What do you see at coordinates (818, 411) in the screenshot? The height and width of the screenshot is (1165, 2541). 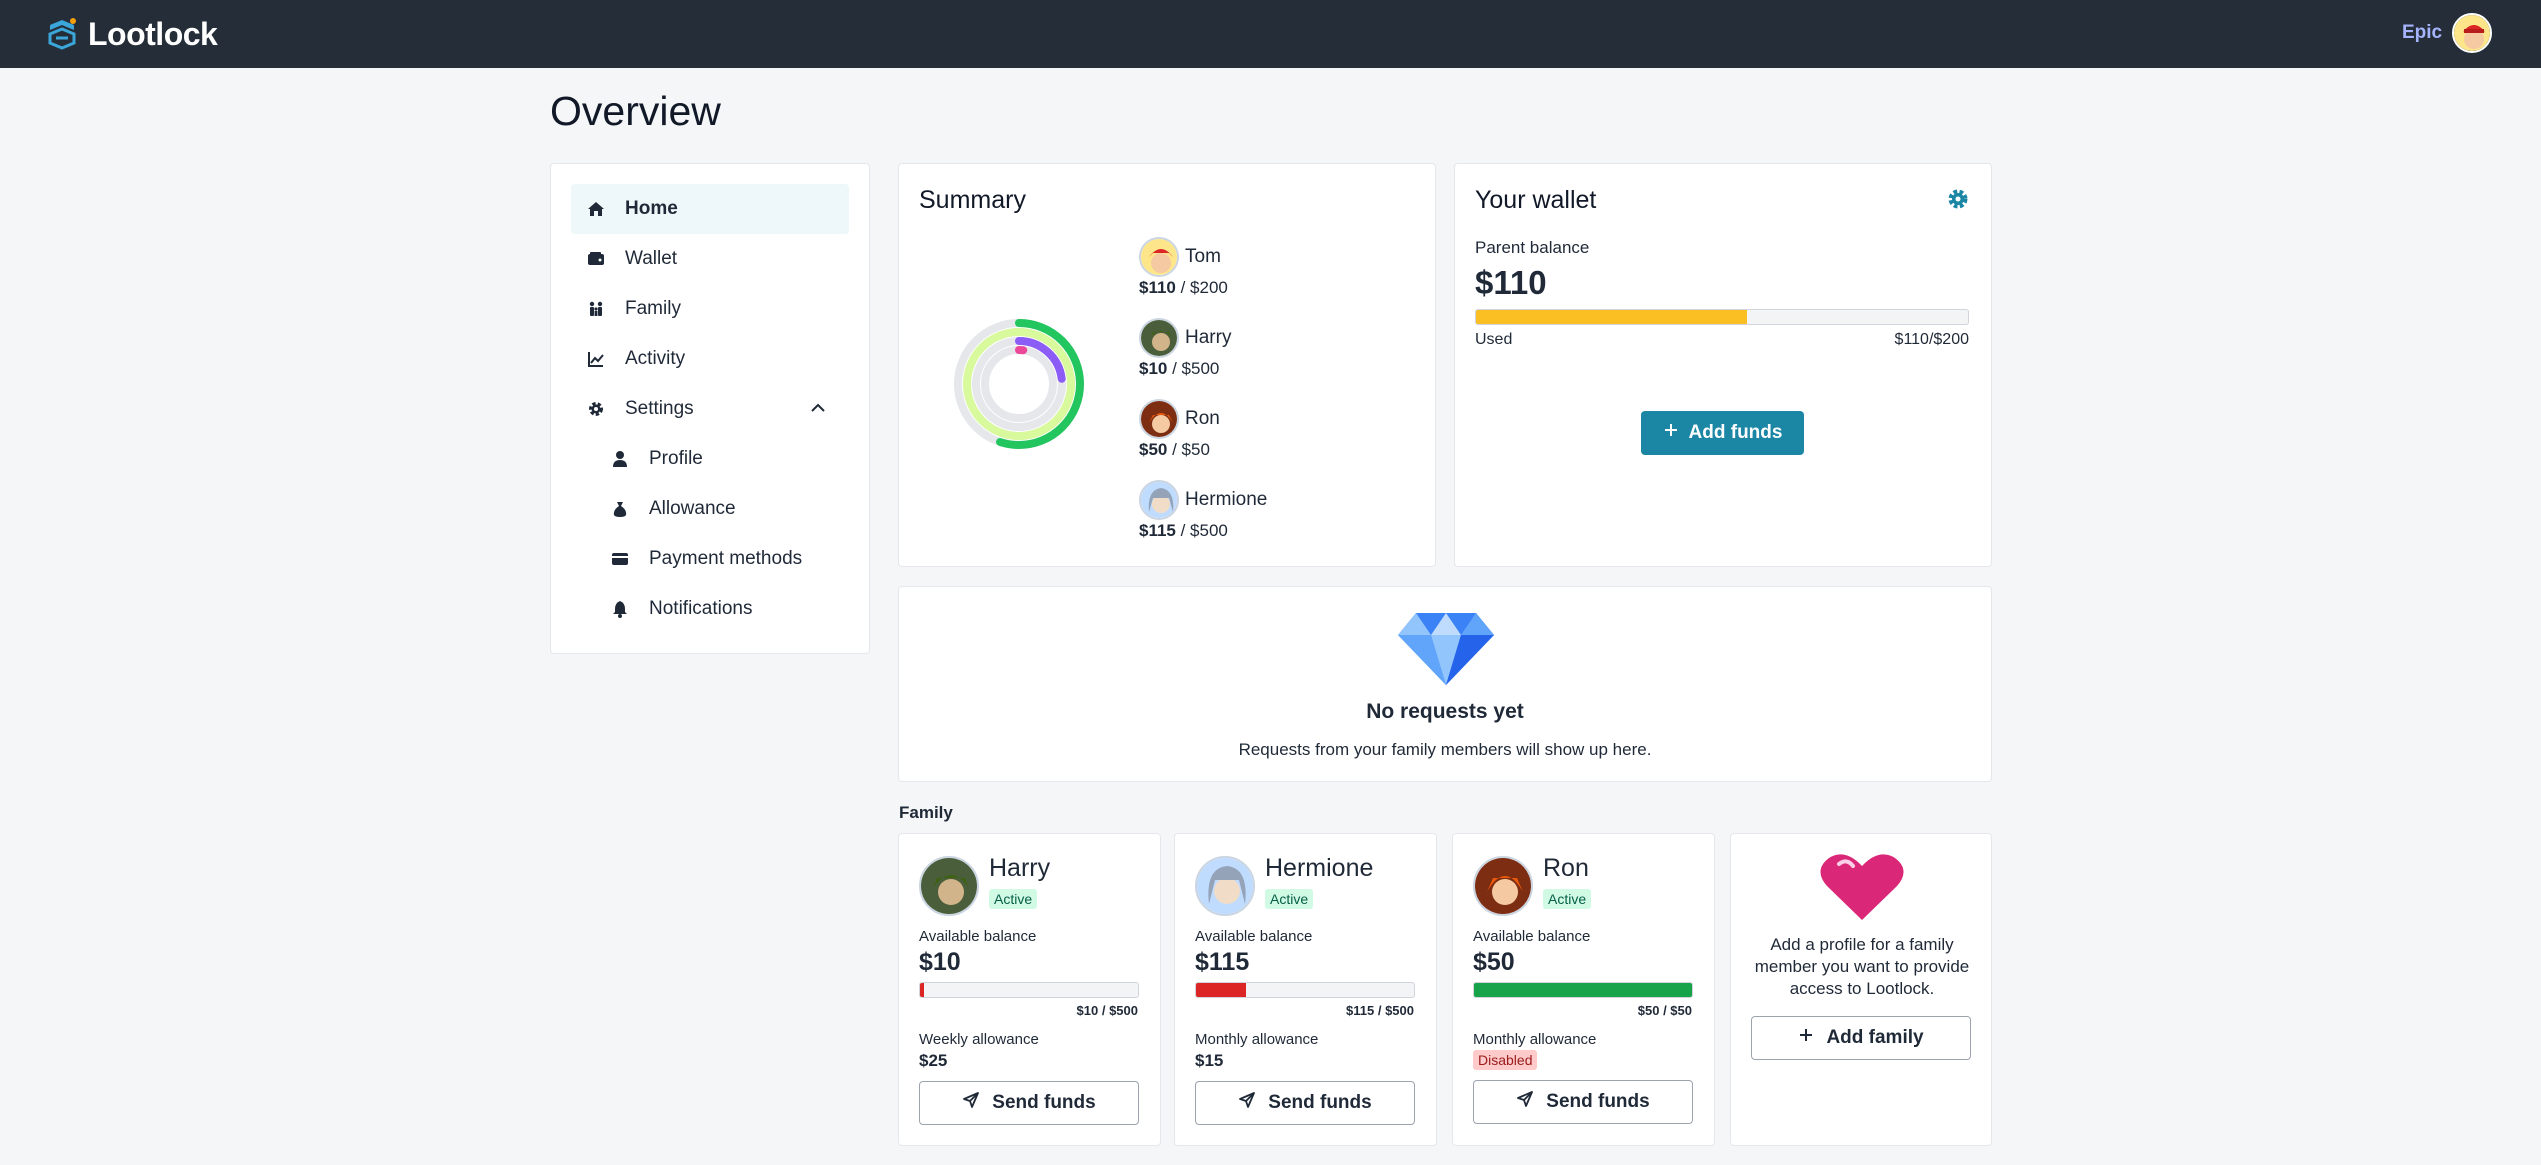 I see `chevron-up-icon` at bounding box center [818, 411].